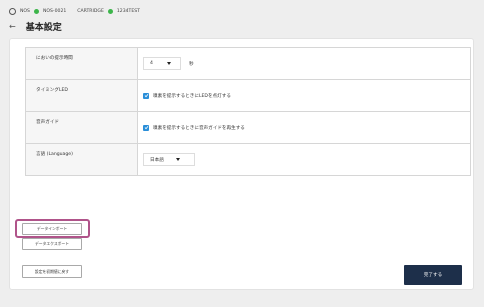 This screenshot has height=307, width=484. I want to click on settings-row-voice-guide: 音声ガイド 嗅素を提示するときに音声ガイドを再生する, so click(248, 128).